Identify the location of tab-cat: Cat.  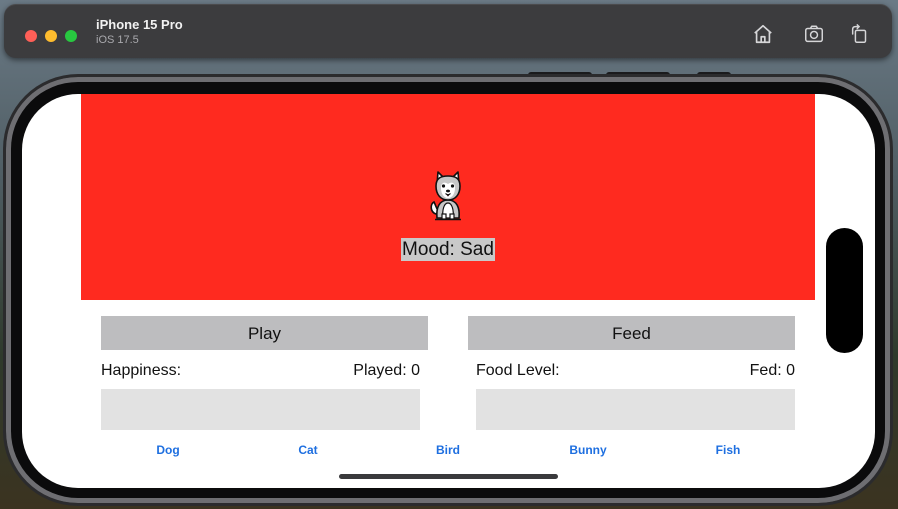
(308, 450).